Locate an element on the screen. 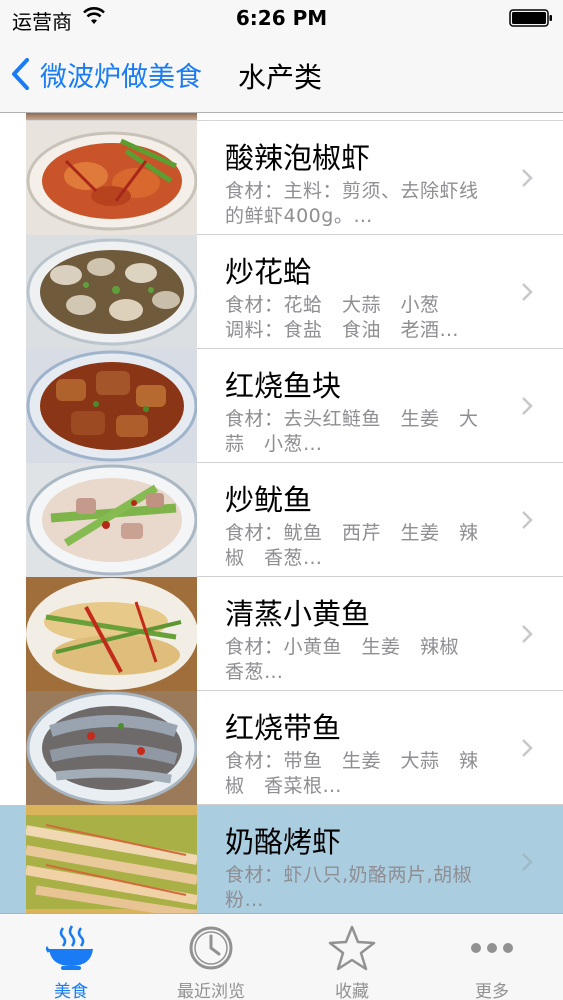 Image resolution: width=563 pixels, height=1000 pixels. tab-food: 美食 is located at coordinates (71, 957).